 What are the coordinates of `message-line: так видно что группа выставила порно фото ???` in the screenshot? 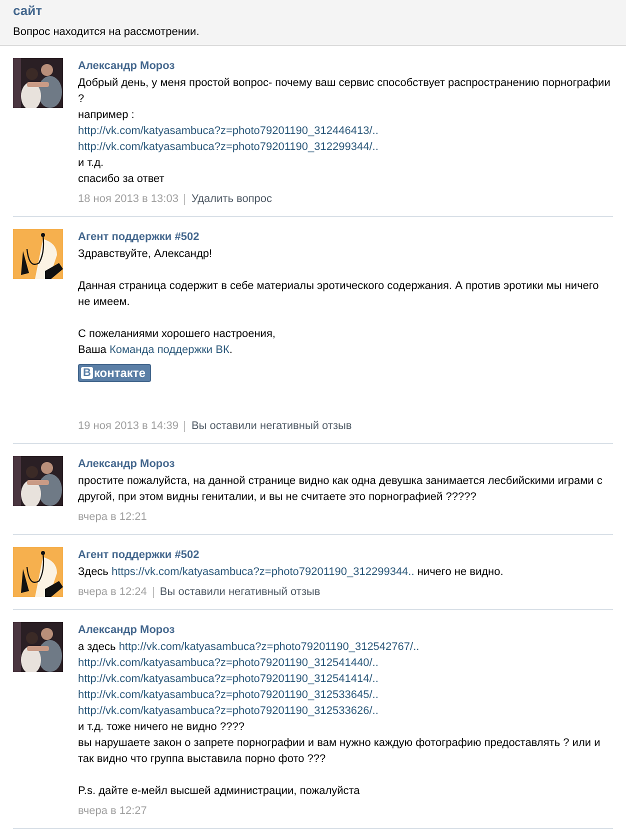 It's located at (202, 759).